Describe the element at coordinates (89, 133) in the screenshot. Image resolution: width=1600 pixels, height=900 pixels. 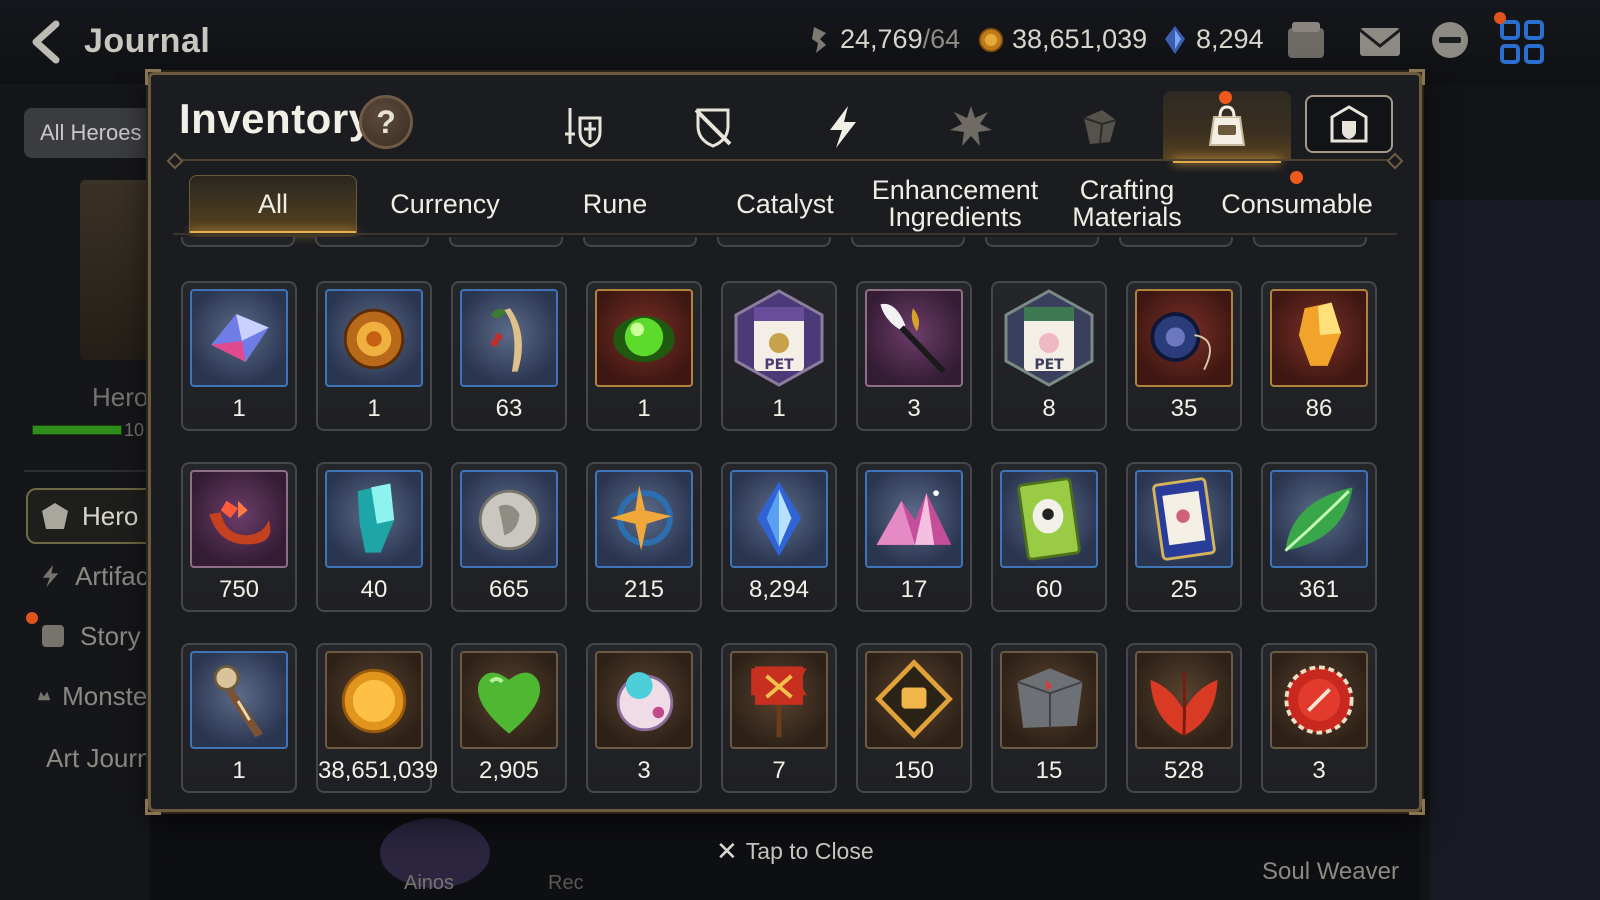
I see `hero-filter-chip: All Heroes` at that location.